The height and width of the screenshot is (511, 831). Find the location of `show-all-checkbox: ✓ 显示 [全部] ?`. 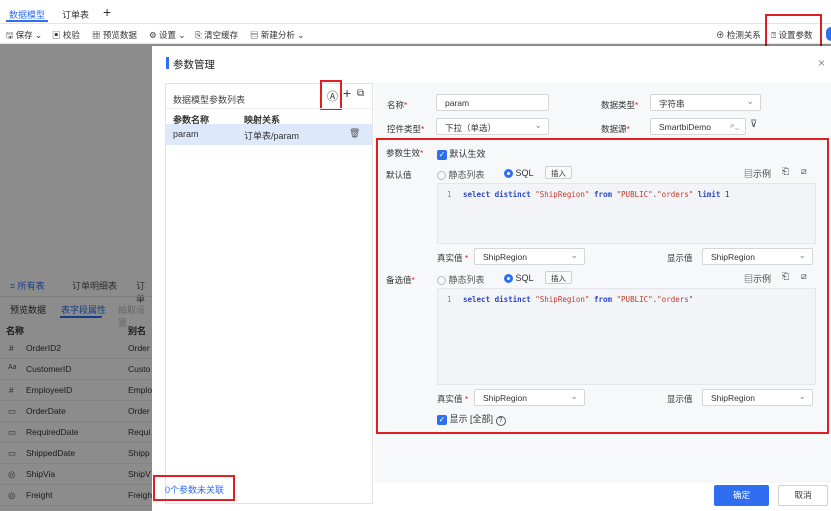

show-all-checkbox: ✓ 显示 [全部] ? is located at coordinates (471, 419).